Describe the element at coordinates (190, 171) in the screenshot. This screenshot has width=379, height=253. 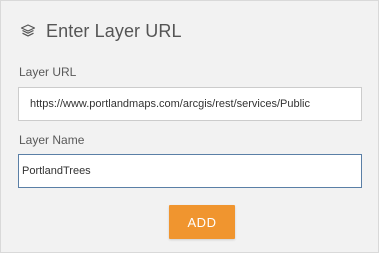
I see `layer-name-input` at that location.